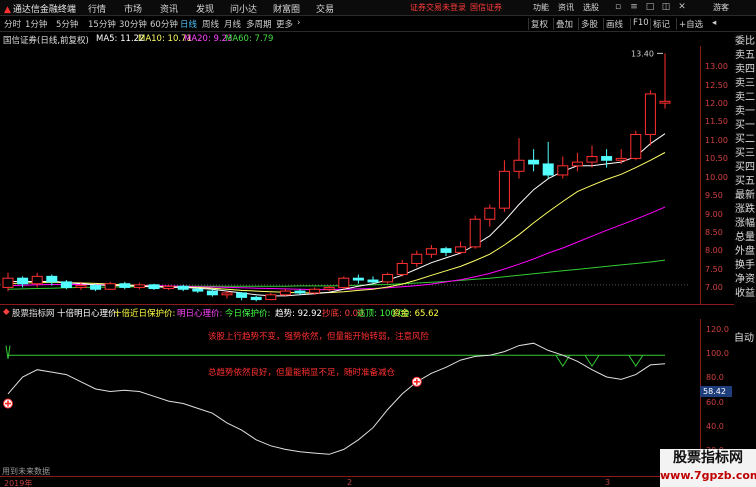 Image resolution: width=756 pixels, height=487 pixels. I want to click on side-tab: 总量, so click(745, 237).